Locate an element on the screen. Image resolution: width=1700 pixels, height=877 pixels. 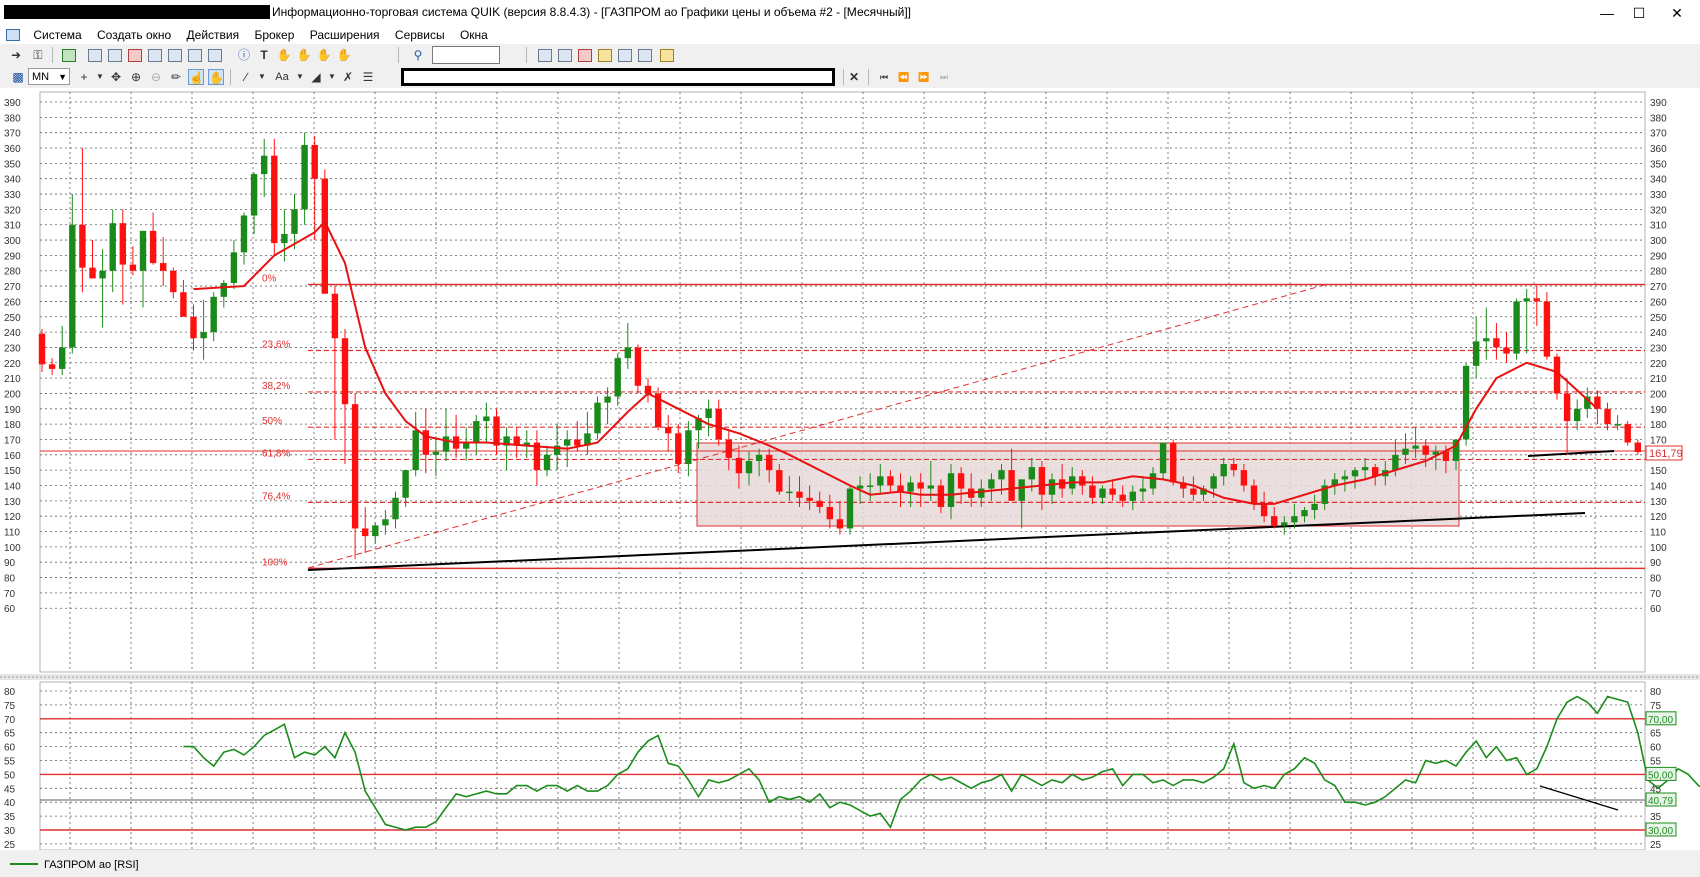
key-icon: ⚿ is located at coordinates (38, 55).